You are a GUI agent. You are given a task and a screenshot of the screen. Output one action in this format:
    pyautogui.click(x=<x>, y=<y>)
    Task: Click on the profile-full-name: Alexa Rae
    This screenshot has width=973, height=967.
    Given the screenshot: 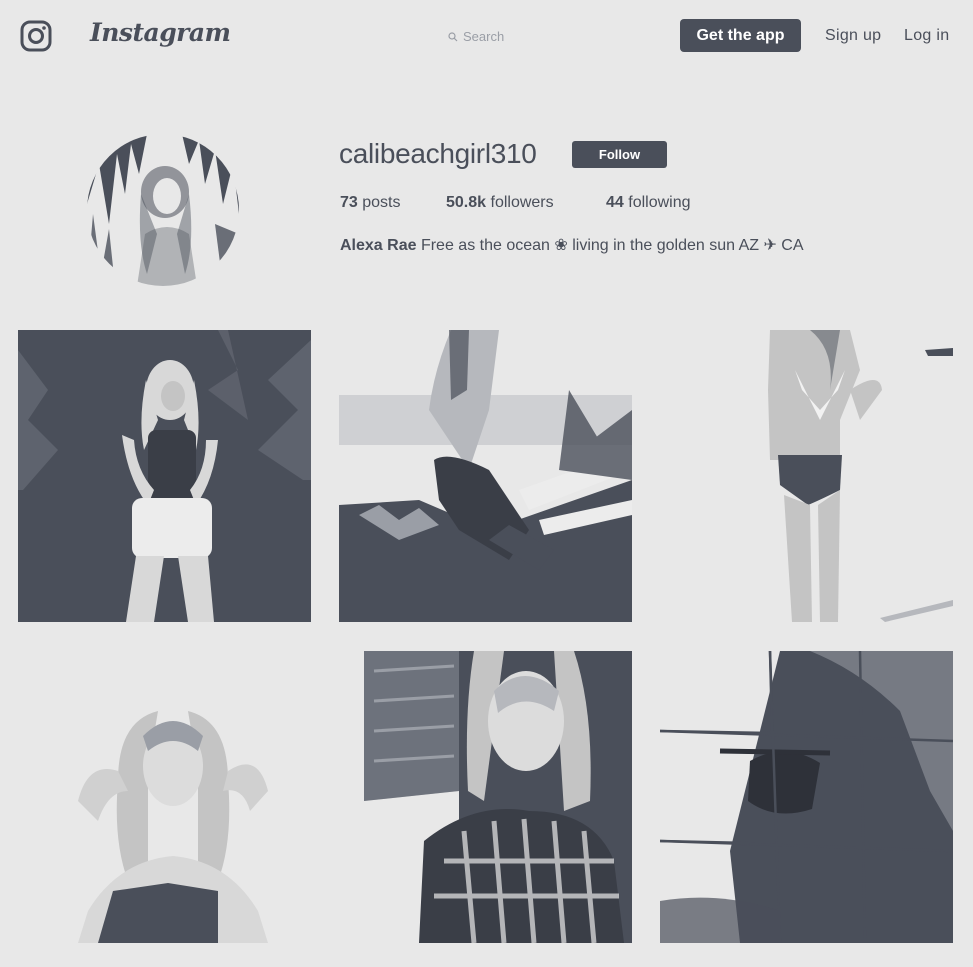 What is the action you would take?
    pyautogui.click(x=378, y=245)
    